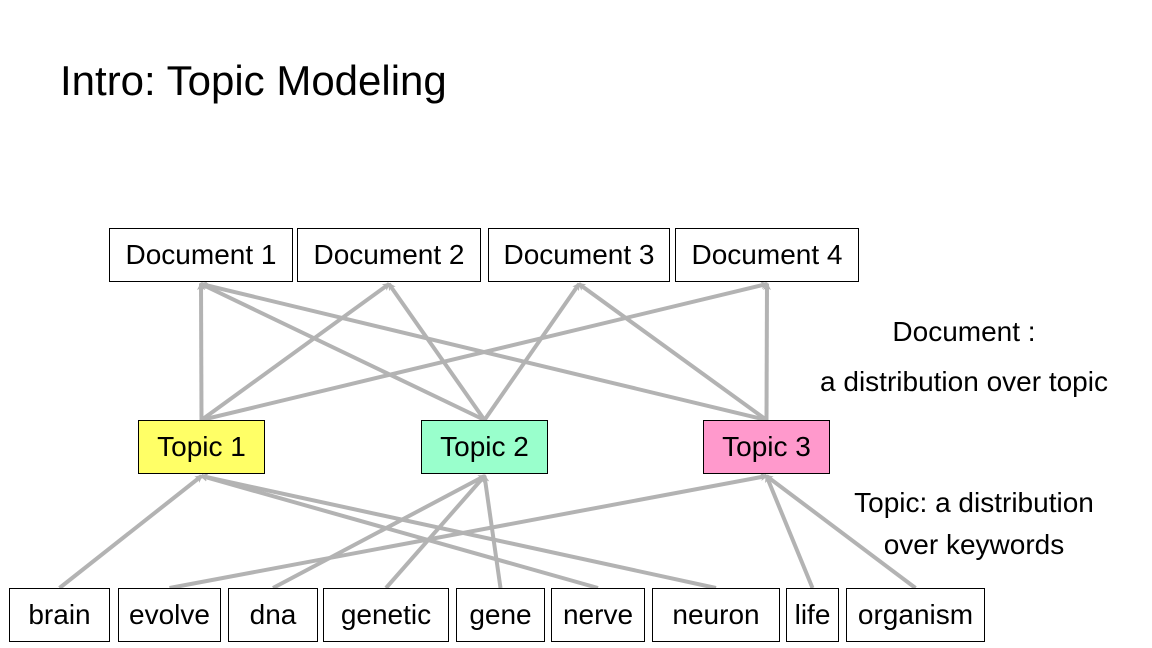 This screenshot has width=1152, height=648. I want to click on word-node-brain: brain, so click(59, 615).